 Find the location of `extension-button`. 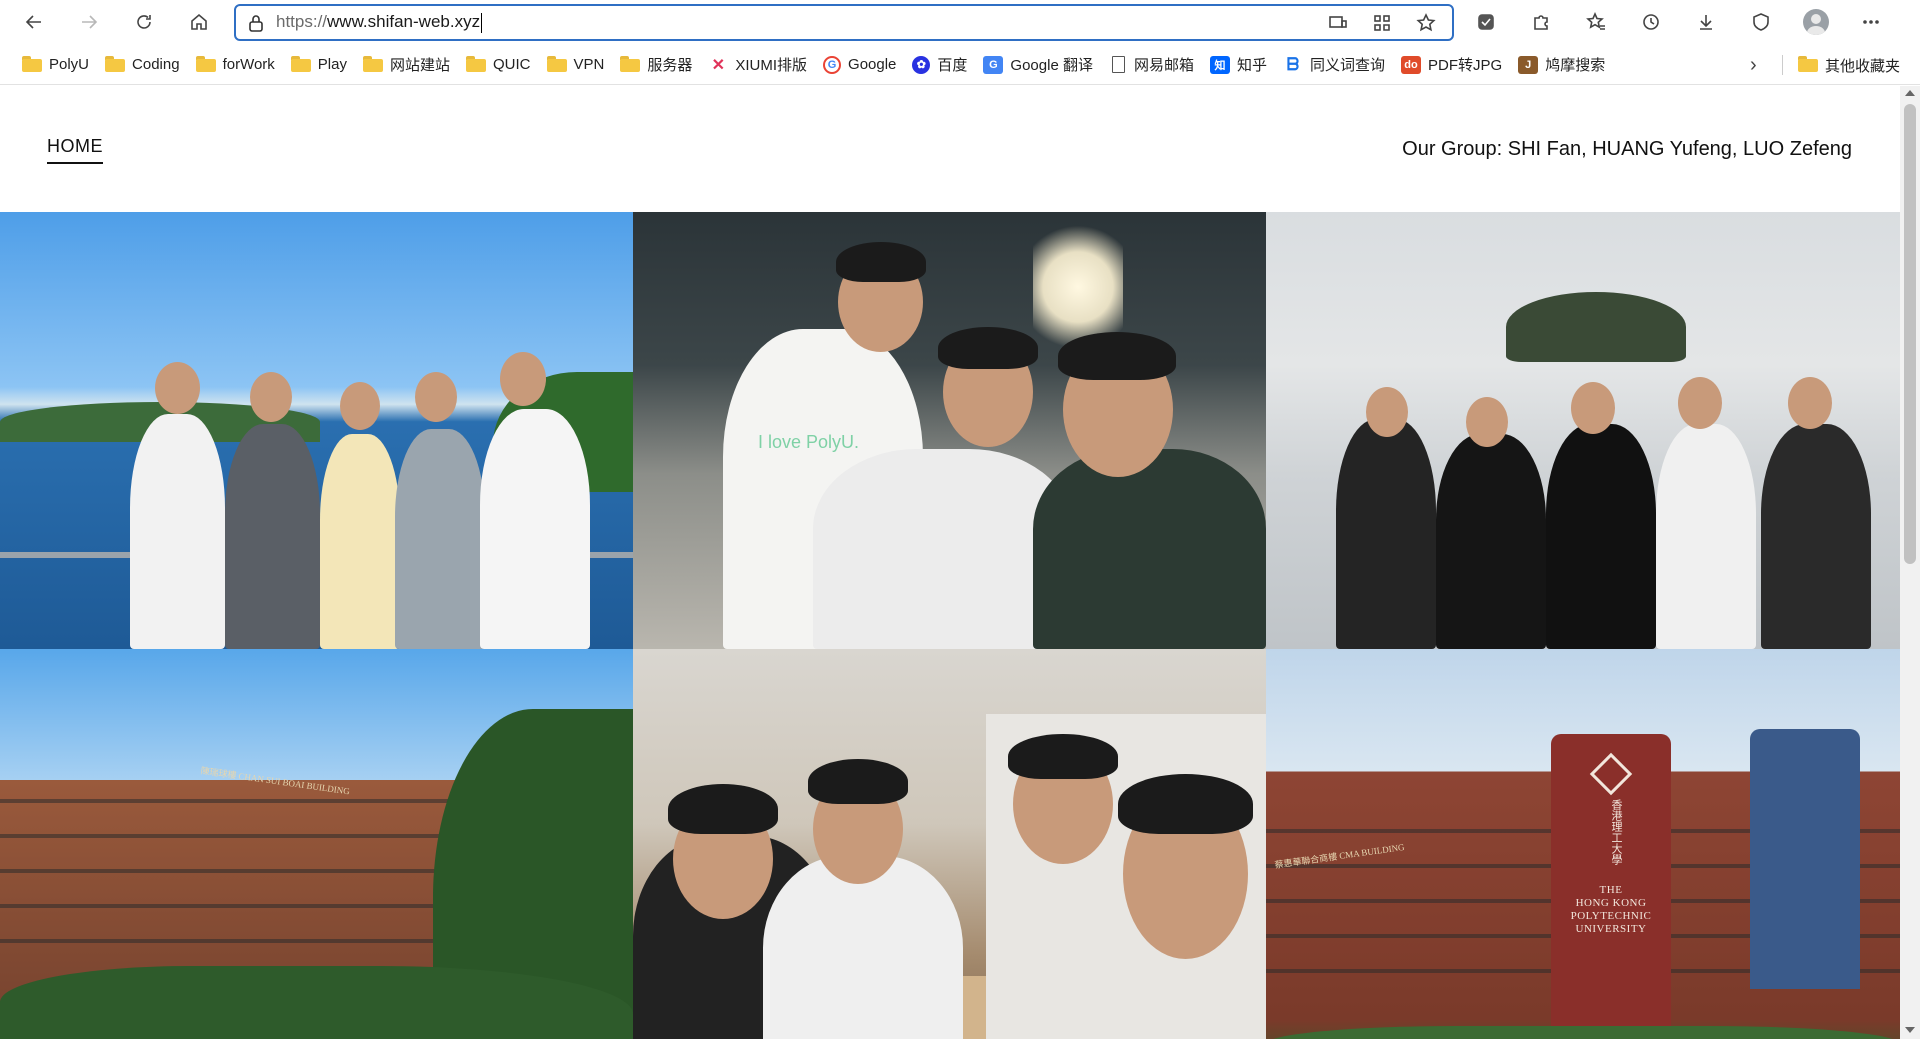

extension-button is located at coordinates (1486, 22).